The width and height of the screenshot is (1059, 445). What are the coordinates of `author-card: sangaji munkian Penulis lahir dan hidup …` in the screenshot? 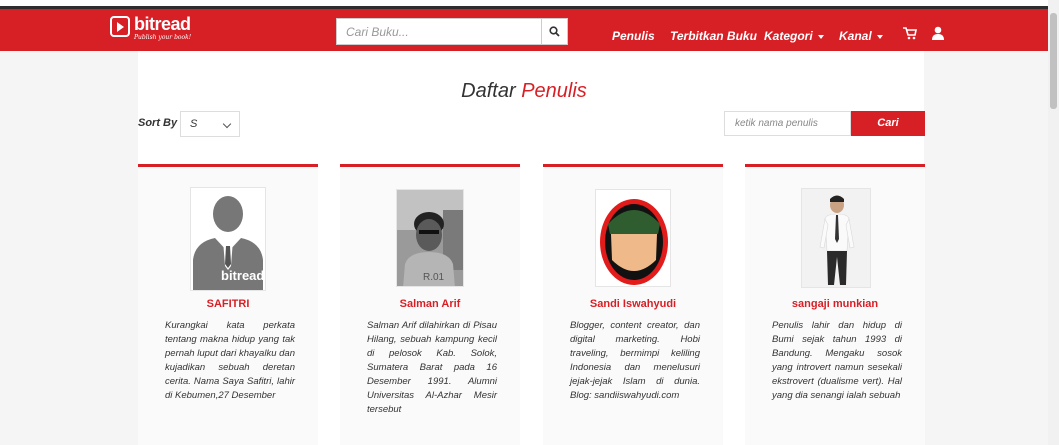 It's located at (835, 304).